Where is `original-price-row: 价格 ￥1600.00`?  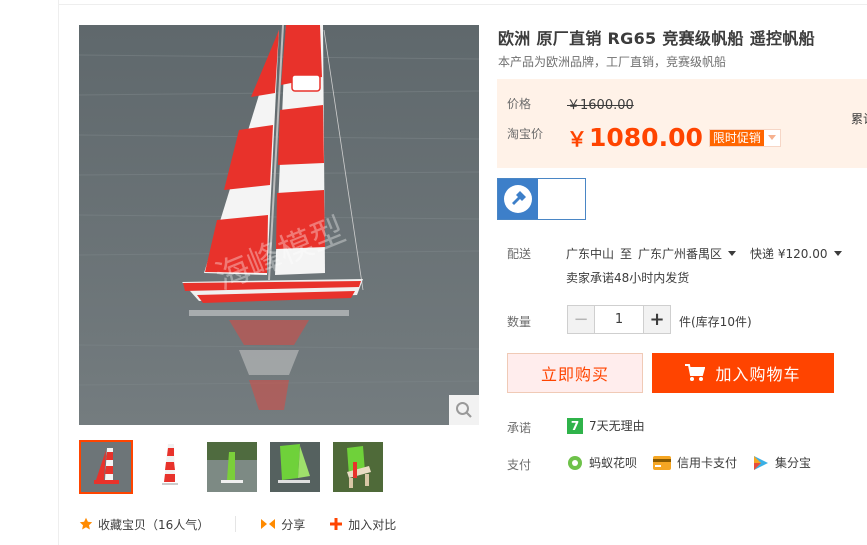
original-price-row: 价格 ￥1600.00 is located at coordinates (570, 103).